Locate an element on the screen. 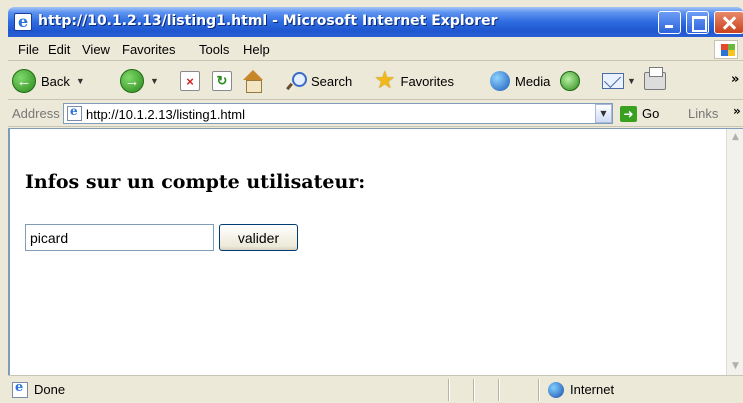 The width and height of the screenshot is (743, 403). home-button is located at coordinates (253, 81).